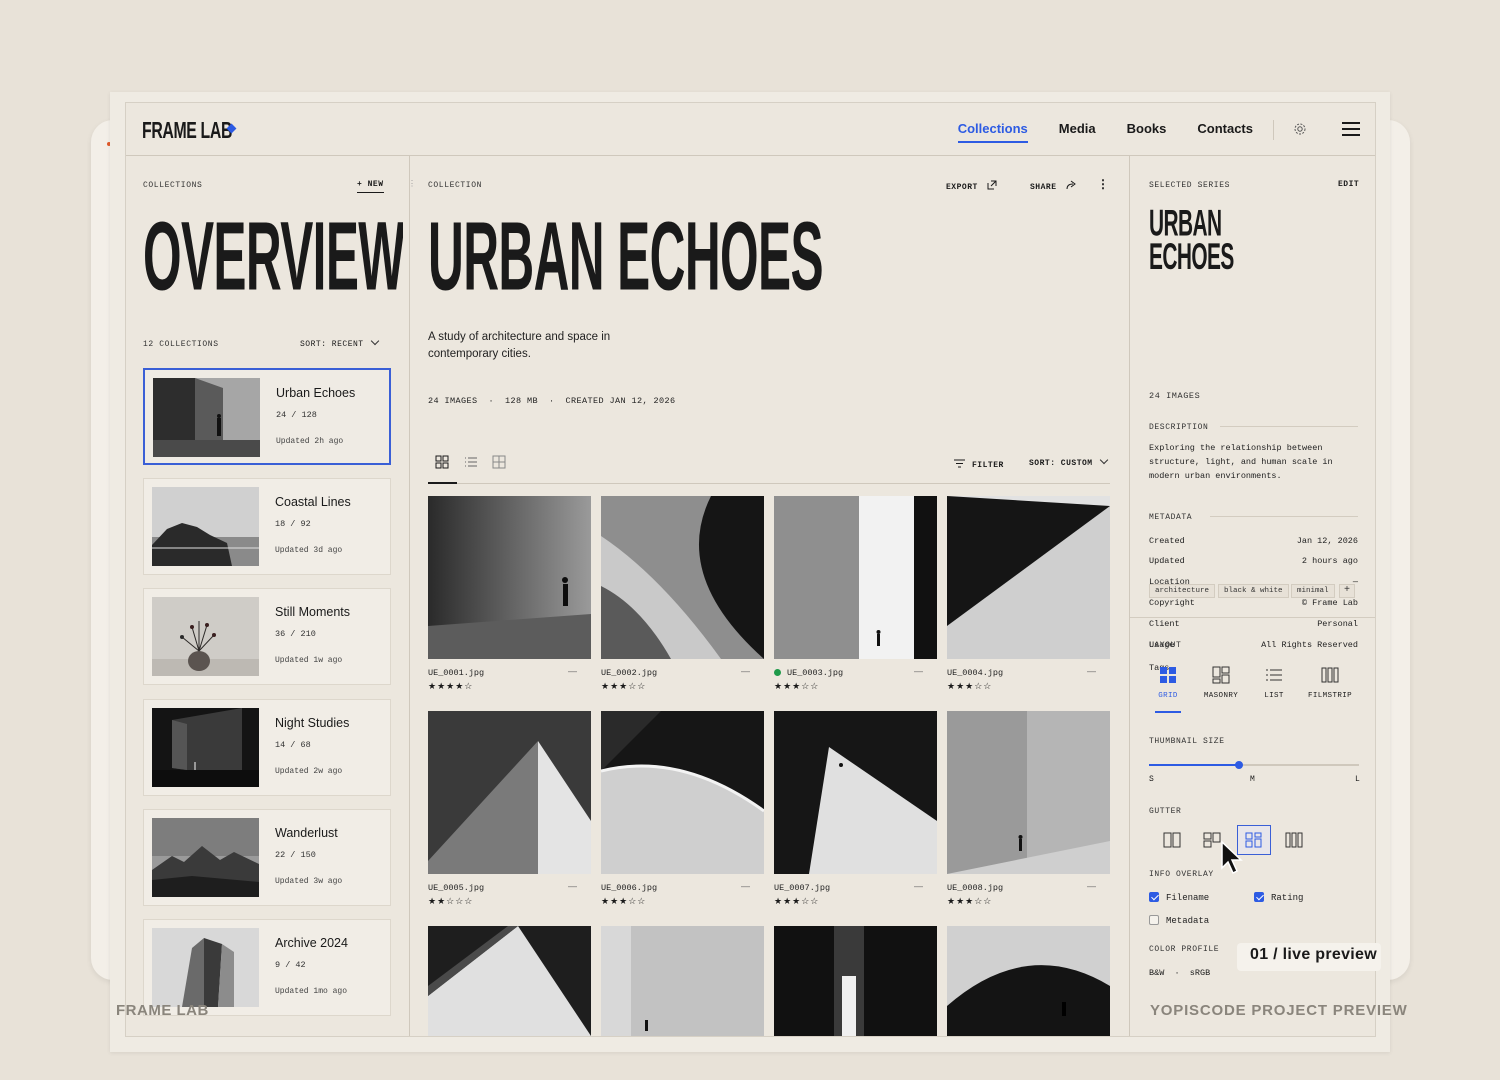  Describe the element at coordinates (1348, 184) in the screenshot. I see `edit-button: EDIT` at that location.